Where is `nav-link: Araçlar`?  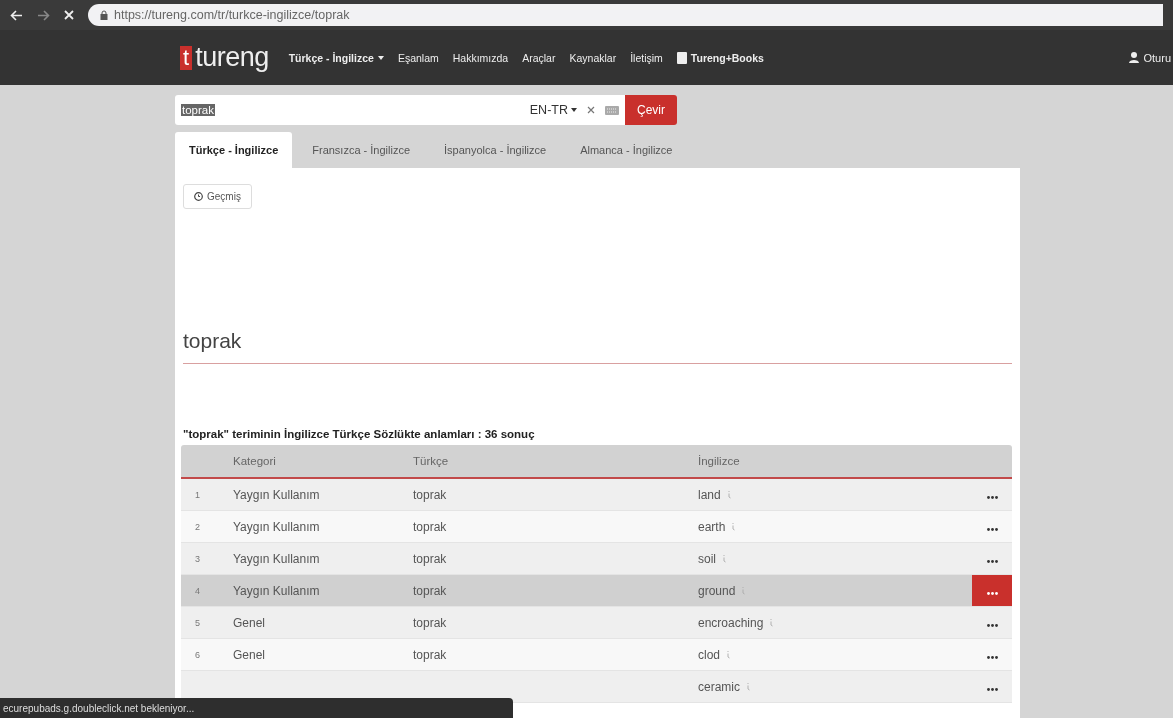 nav-link: Araçlar is located at coordinates (539, 57).